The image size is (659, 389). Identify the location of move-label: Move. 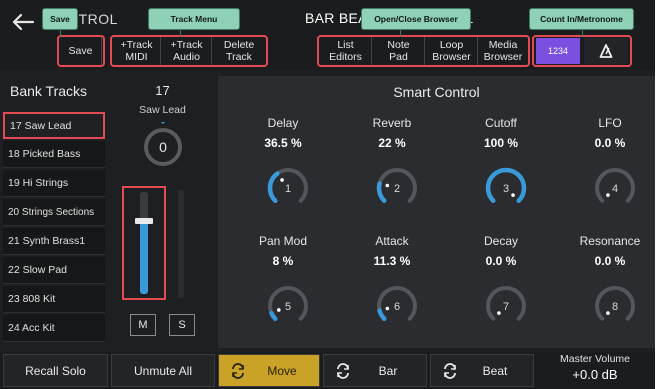
(282, 370).